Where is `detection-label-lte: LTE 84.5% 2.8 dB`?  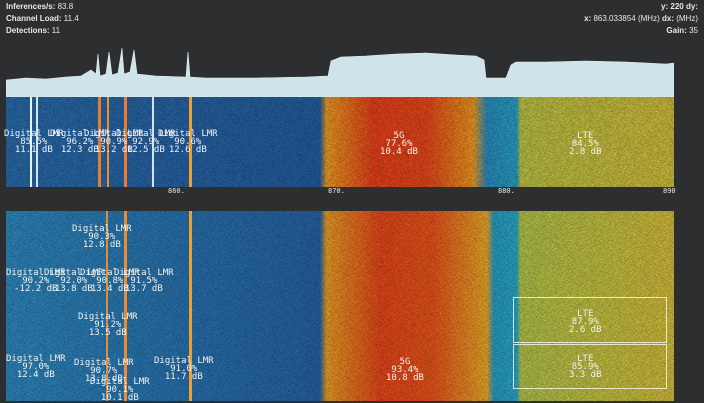
detection-label-lte: LTE 84.5% 2.8 dB is located at coordinates (585, 144).